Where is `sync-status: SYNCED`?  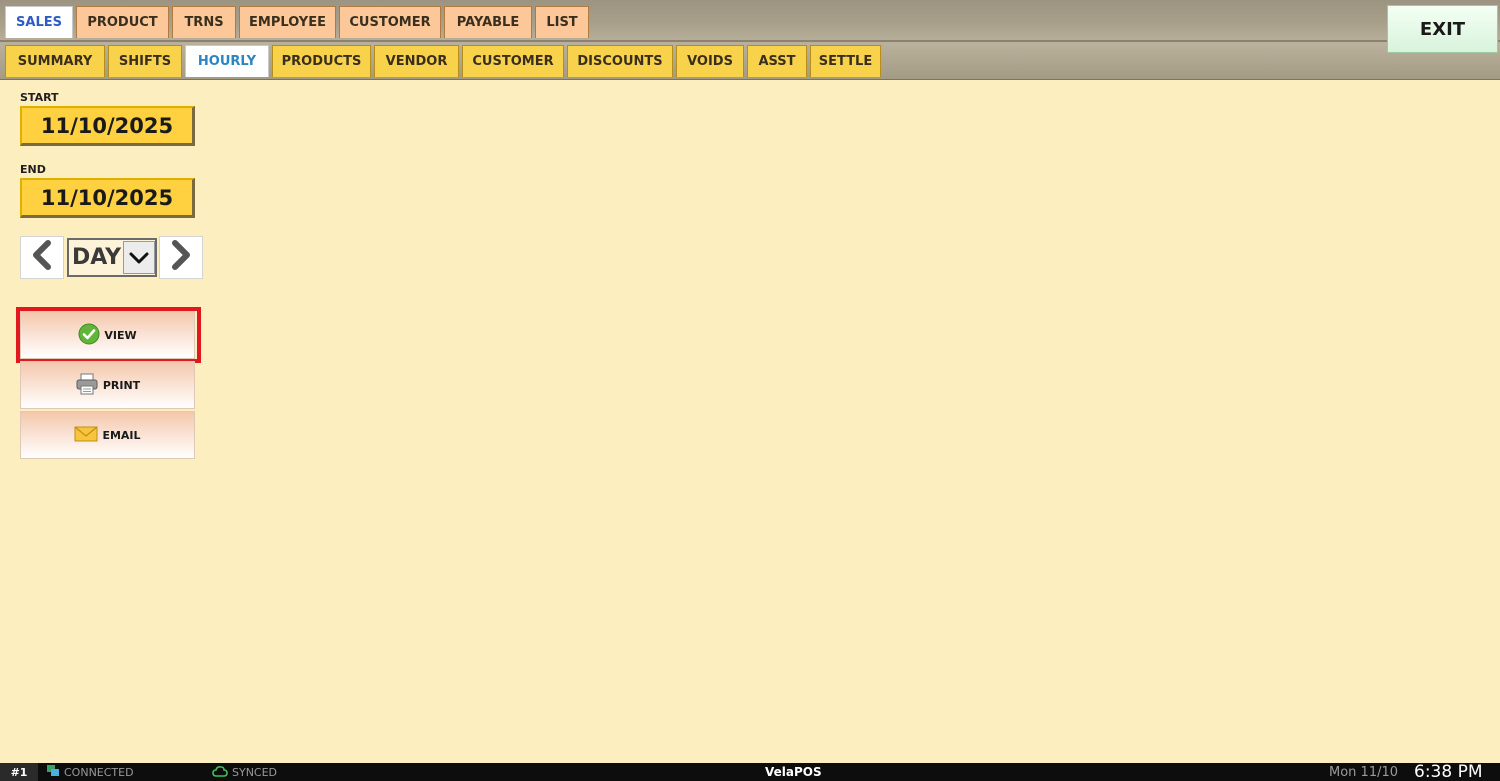
sync-status: SYNCED is located at coordinates (244, 772).